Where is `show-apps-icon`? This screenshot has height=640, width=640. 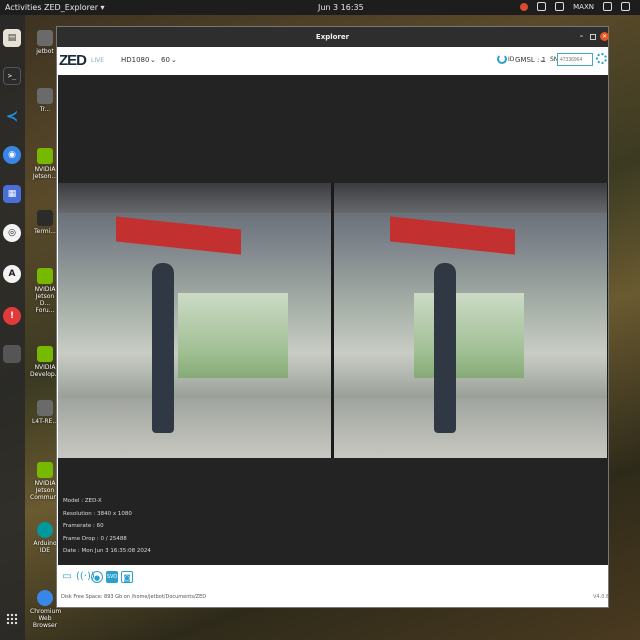 show-apps-icon is located at coordinates (12, 619).